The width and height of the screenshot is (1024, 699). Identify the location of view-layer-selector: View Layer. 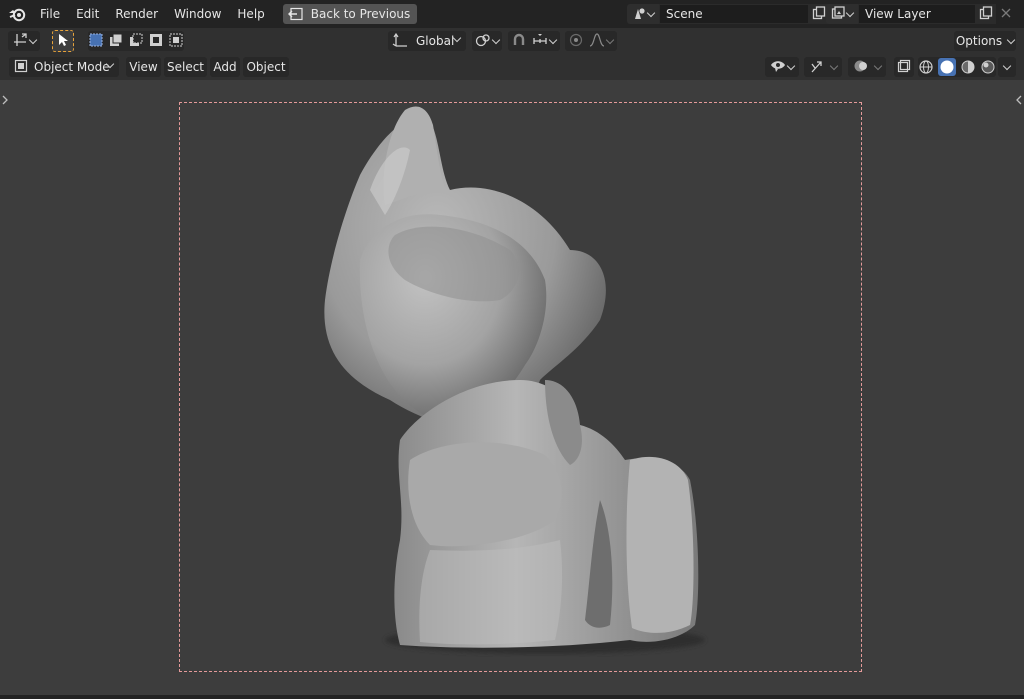
(921, 14).